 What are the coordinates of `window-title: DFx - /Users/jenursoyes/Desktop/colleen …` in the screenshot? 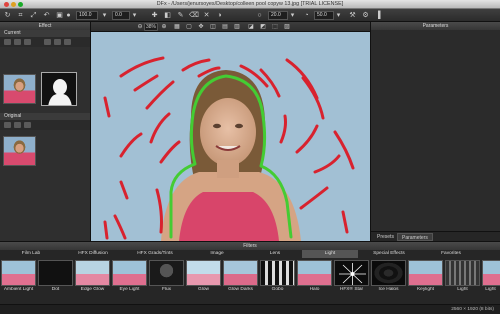 It's located at (250, 4).